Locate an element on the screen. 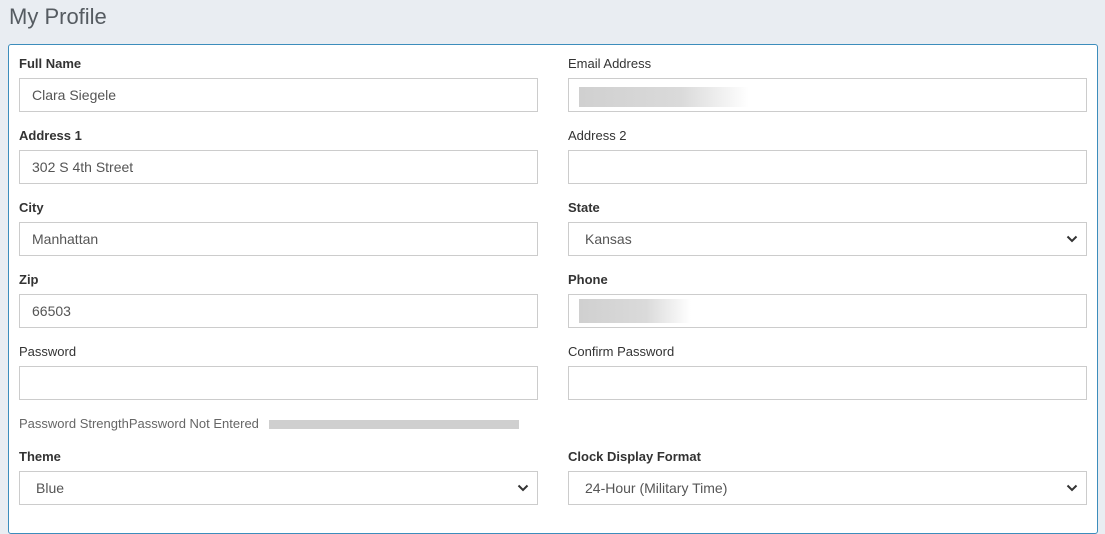 This screenshot has width=1105, height=534. full-name-label: Full Name is located at coordinates (50, 63).